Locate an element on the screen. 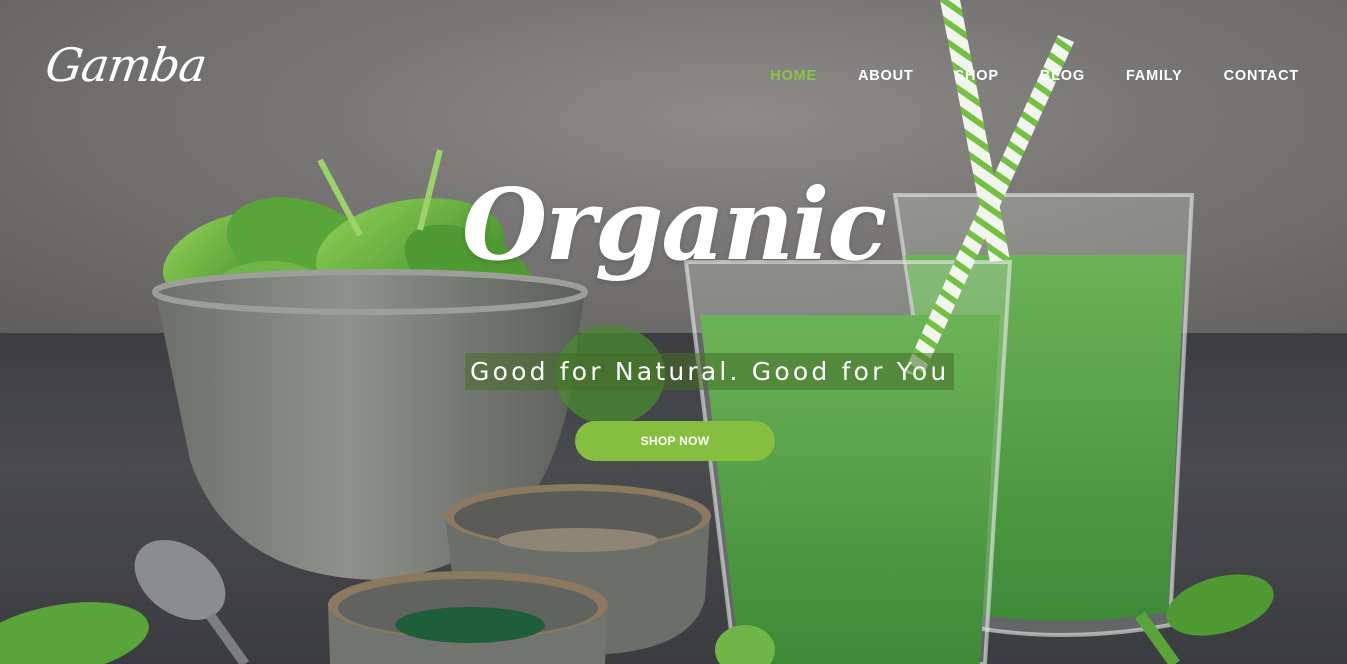 The height and width of the screenshot is (664, 1347). main-nav: HOME ABOUT SHOP BLOG FAMILY CONTACT is located at coordinates (1014, 76).